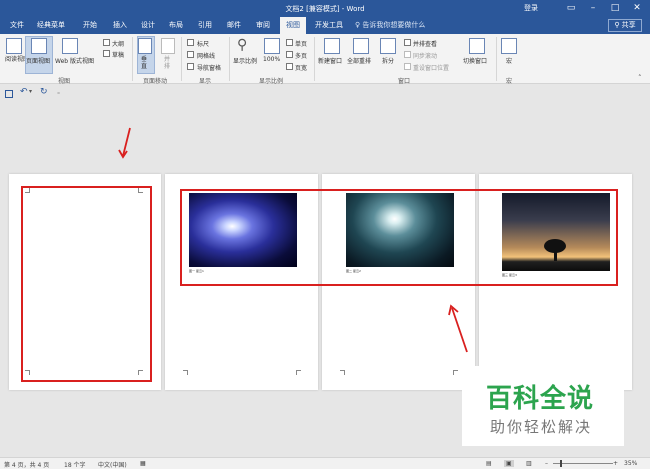 The image size is (650, 469). I want to click on tell-me-text: 告诉我你想要做什么, so click(394, 25).